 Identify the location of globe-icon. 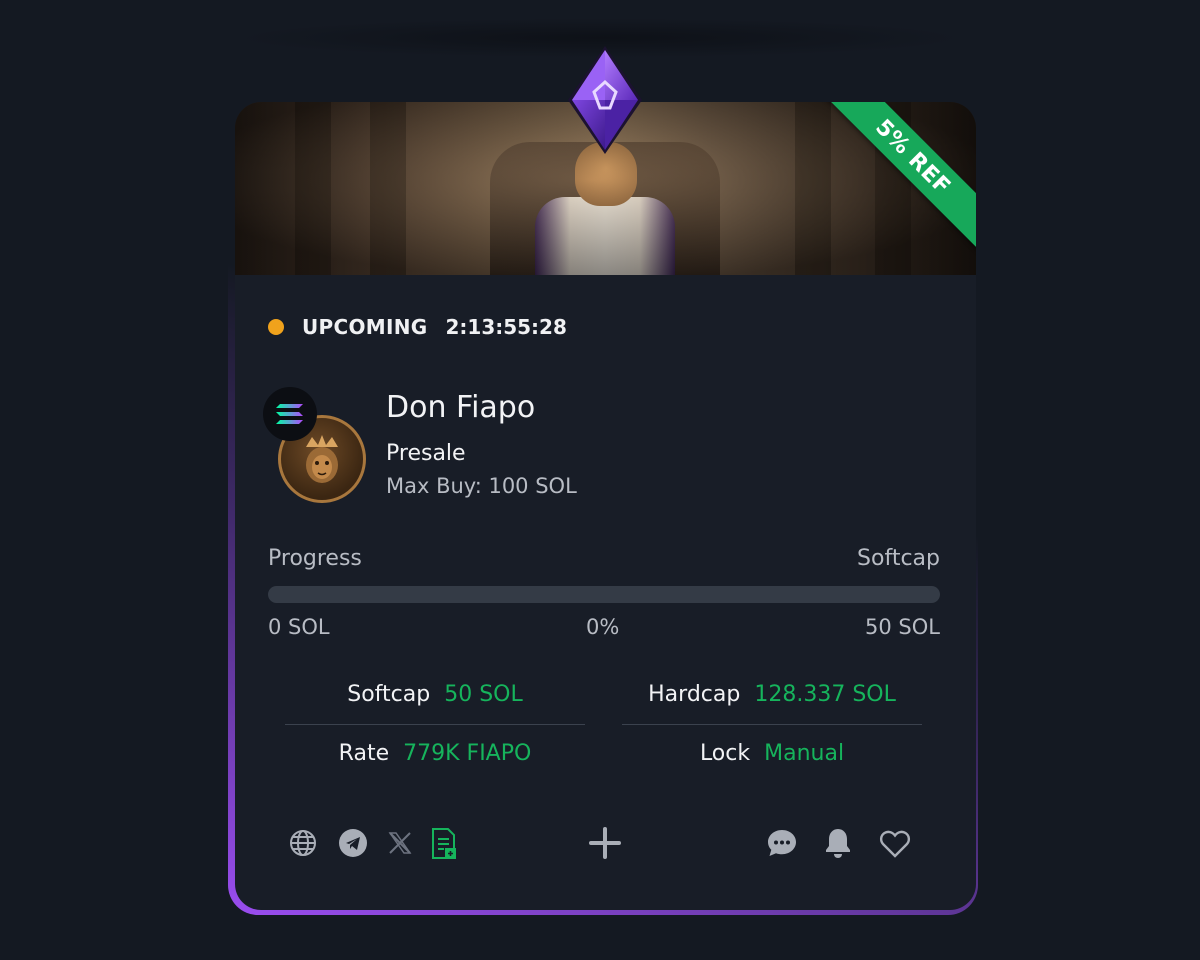
(303, 843).